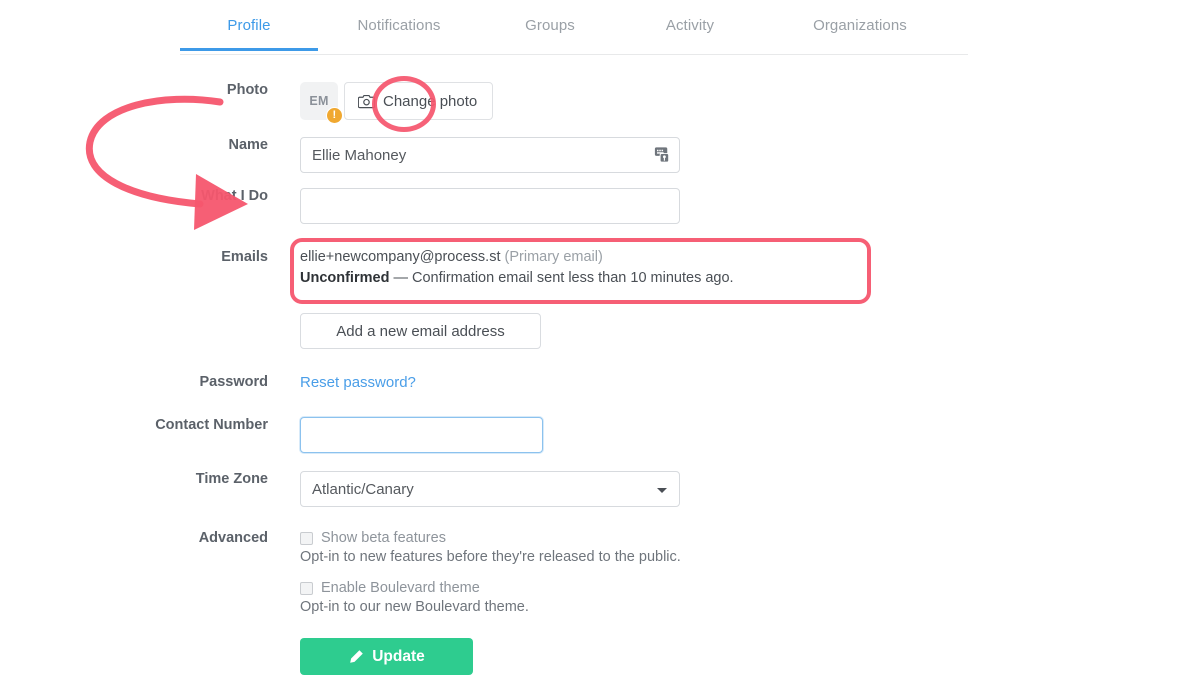 The image size is (1200, 700). I want to click on label-photo: Photo, so click(247, 90).